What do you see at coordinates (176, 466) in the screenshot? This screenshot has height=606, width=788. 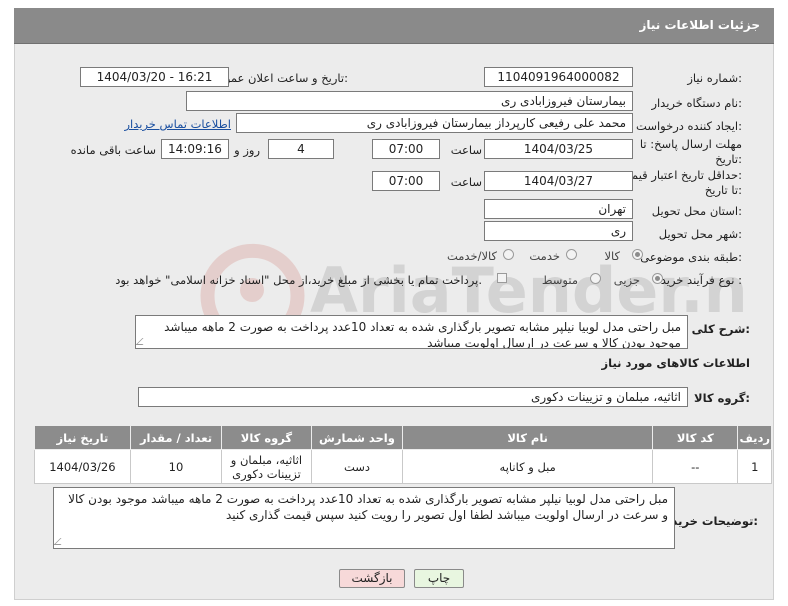 I see `cell-qty: 10` at bounding box center [176, 466].